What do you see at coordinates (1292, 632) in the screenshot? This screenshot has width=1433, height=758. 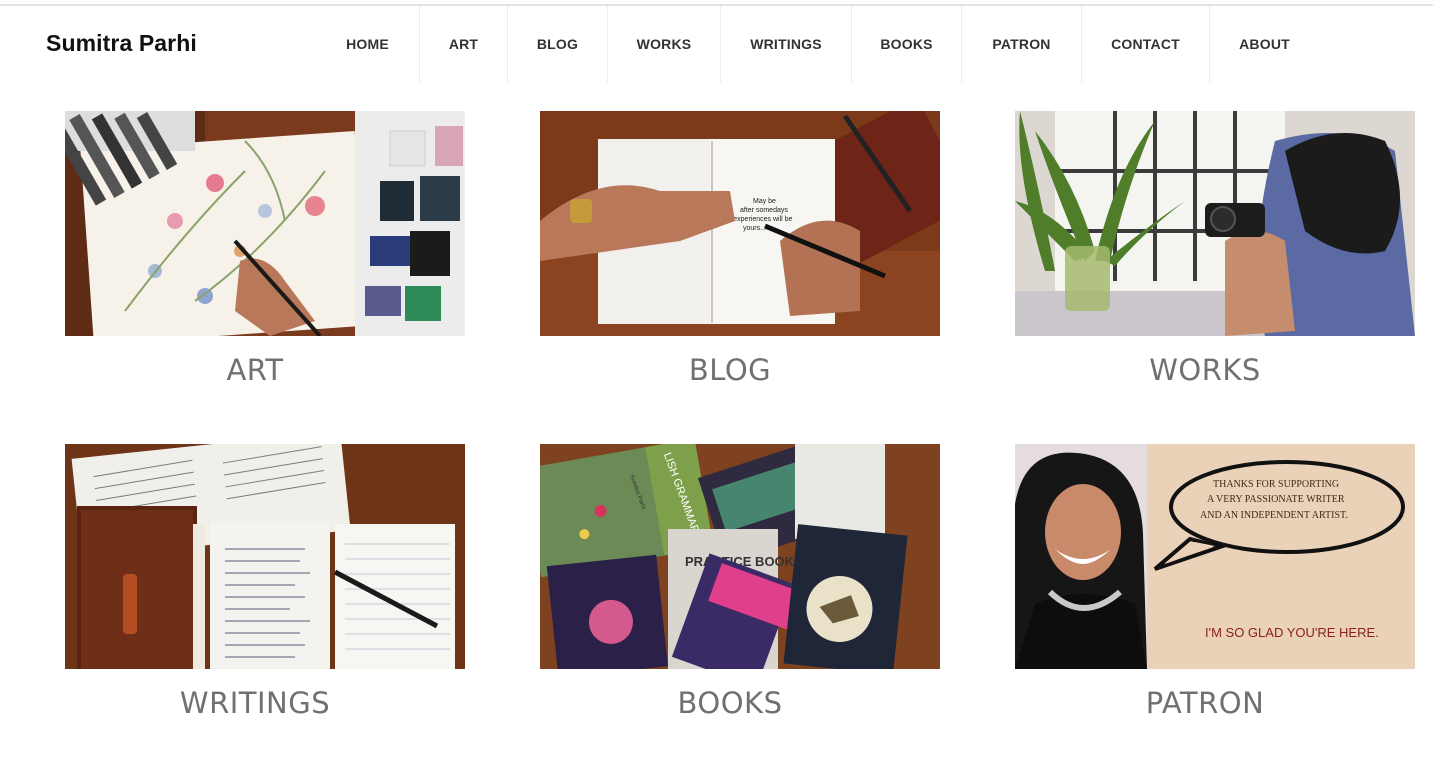 I see `patron-image-text-4: I'M SO GLAD YOU'RE HERE.` at bounding box center [1292, 632].